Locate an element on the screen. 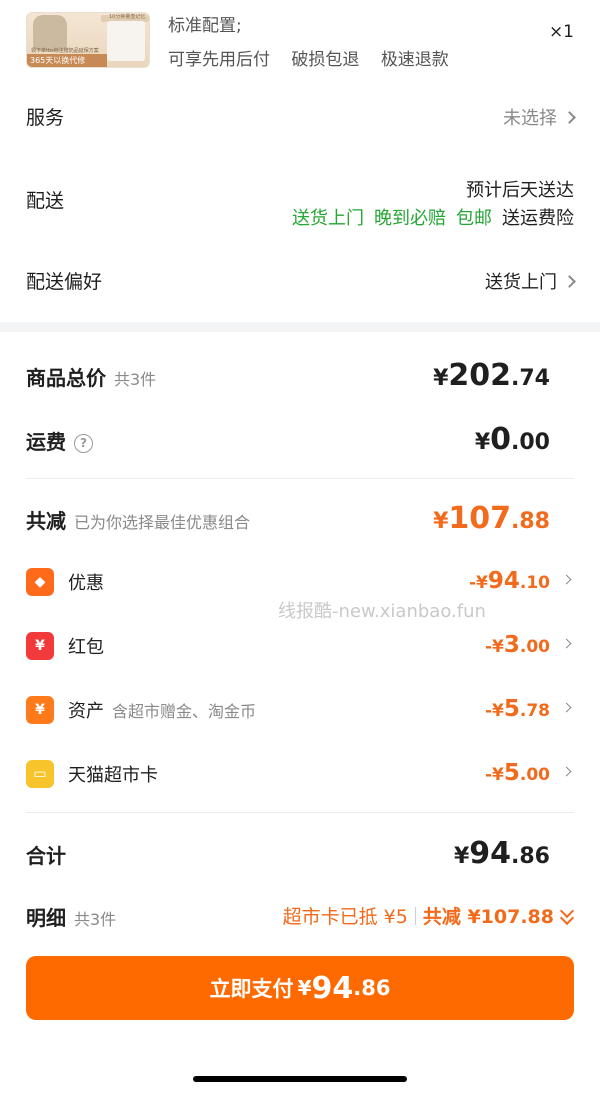 The image size is (600, 1095). service-value: 未选择 is located at coordinates (530, 118).